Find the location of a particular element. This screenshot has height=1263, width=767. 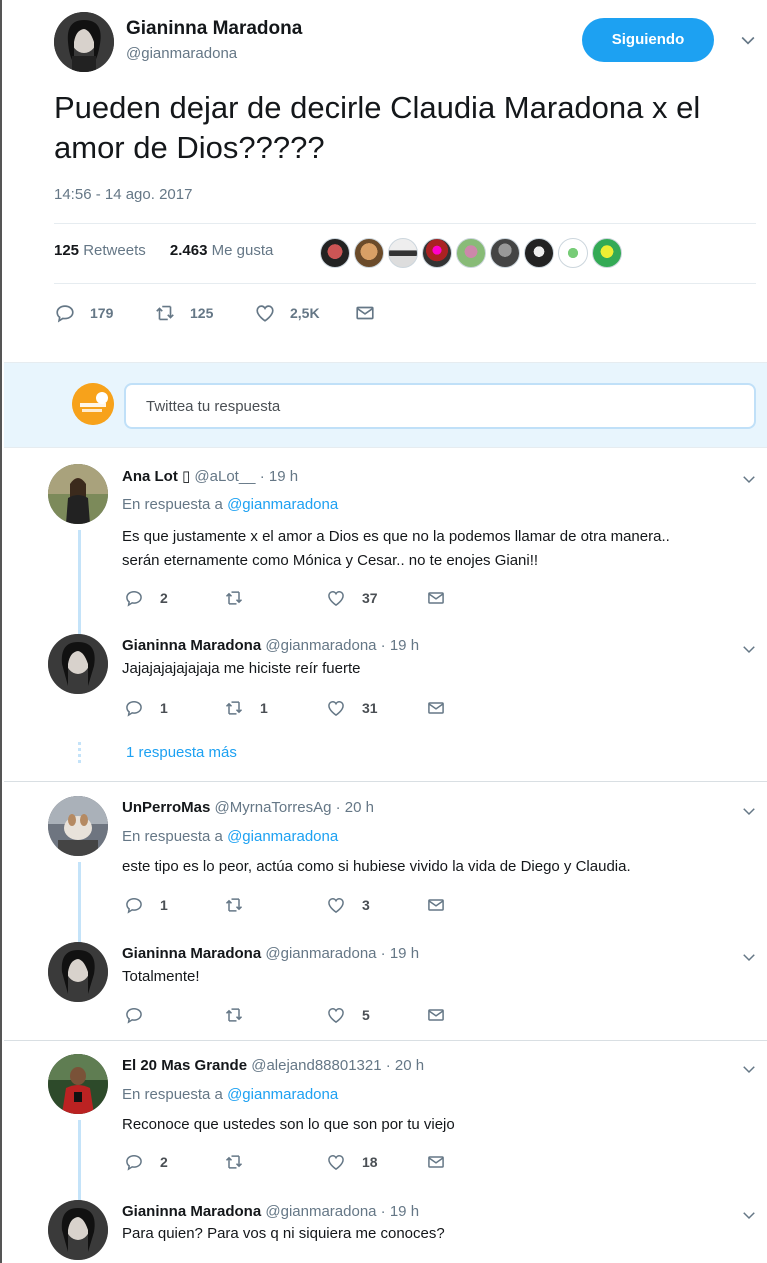

likes-stat: 2.463 Me gusta is located at coordinates (226, 250).